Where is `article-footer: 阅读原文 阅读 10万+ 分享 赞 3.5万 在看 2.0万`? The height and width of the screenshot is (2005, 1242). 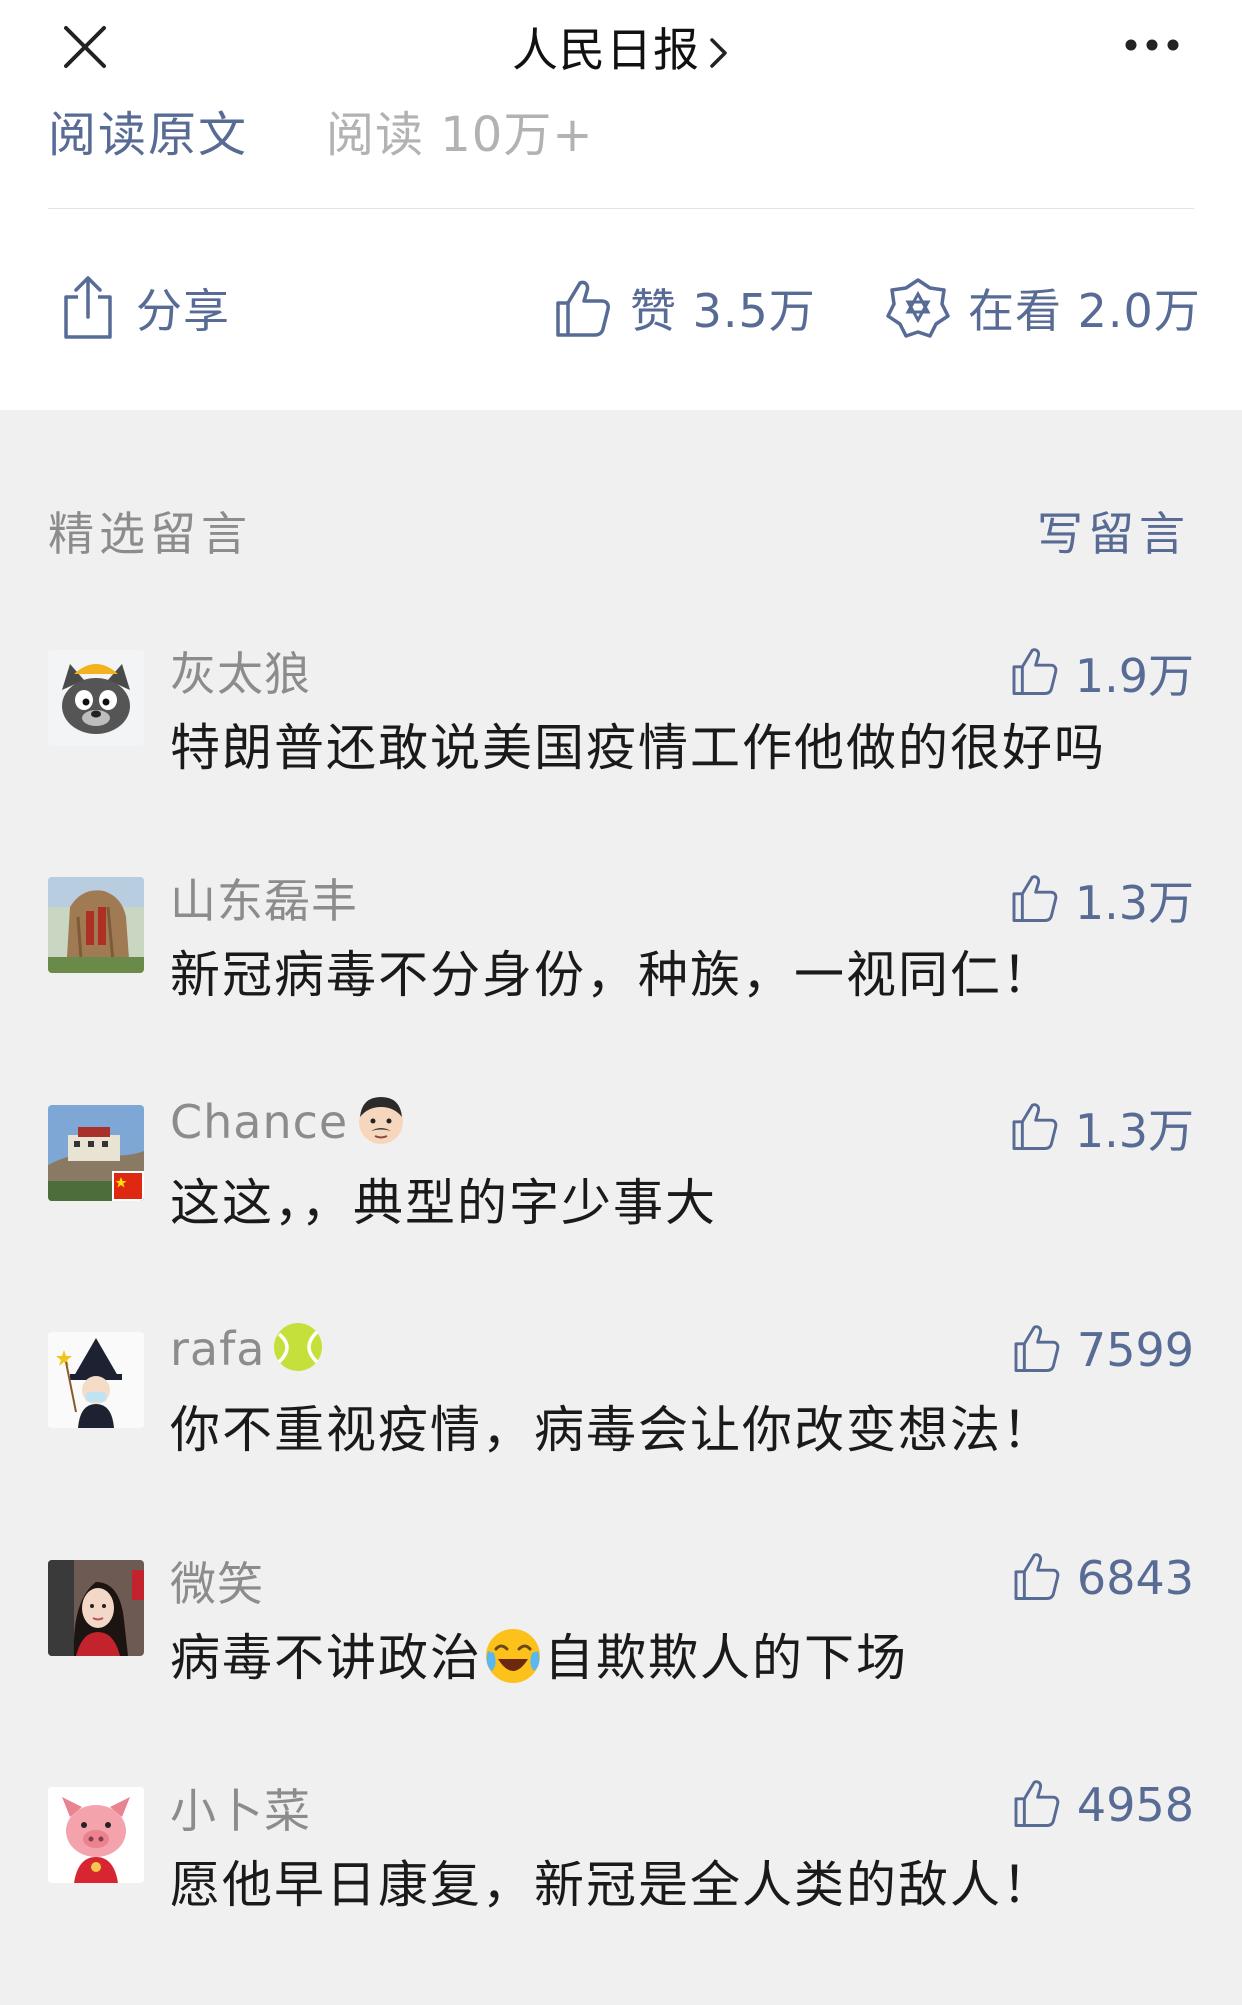
article-footer: 阅读原文 阅读 10万+ 分享 赞 3.5万 在看 2.0万 is located at coordinates (621, 260).